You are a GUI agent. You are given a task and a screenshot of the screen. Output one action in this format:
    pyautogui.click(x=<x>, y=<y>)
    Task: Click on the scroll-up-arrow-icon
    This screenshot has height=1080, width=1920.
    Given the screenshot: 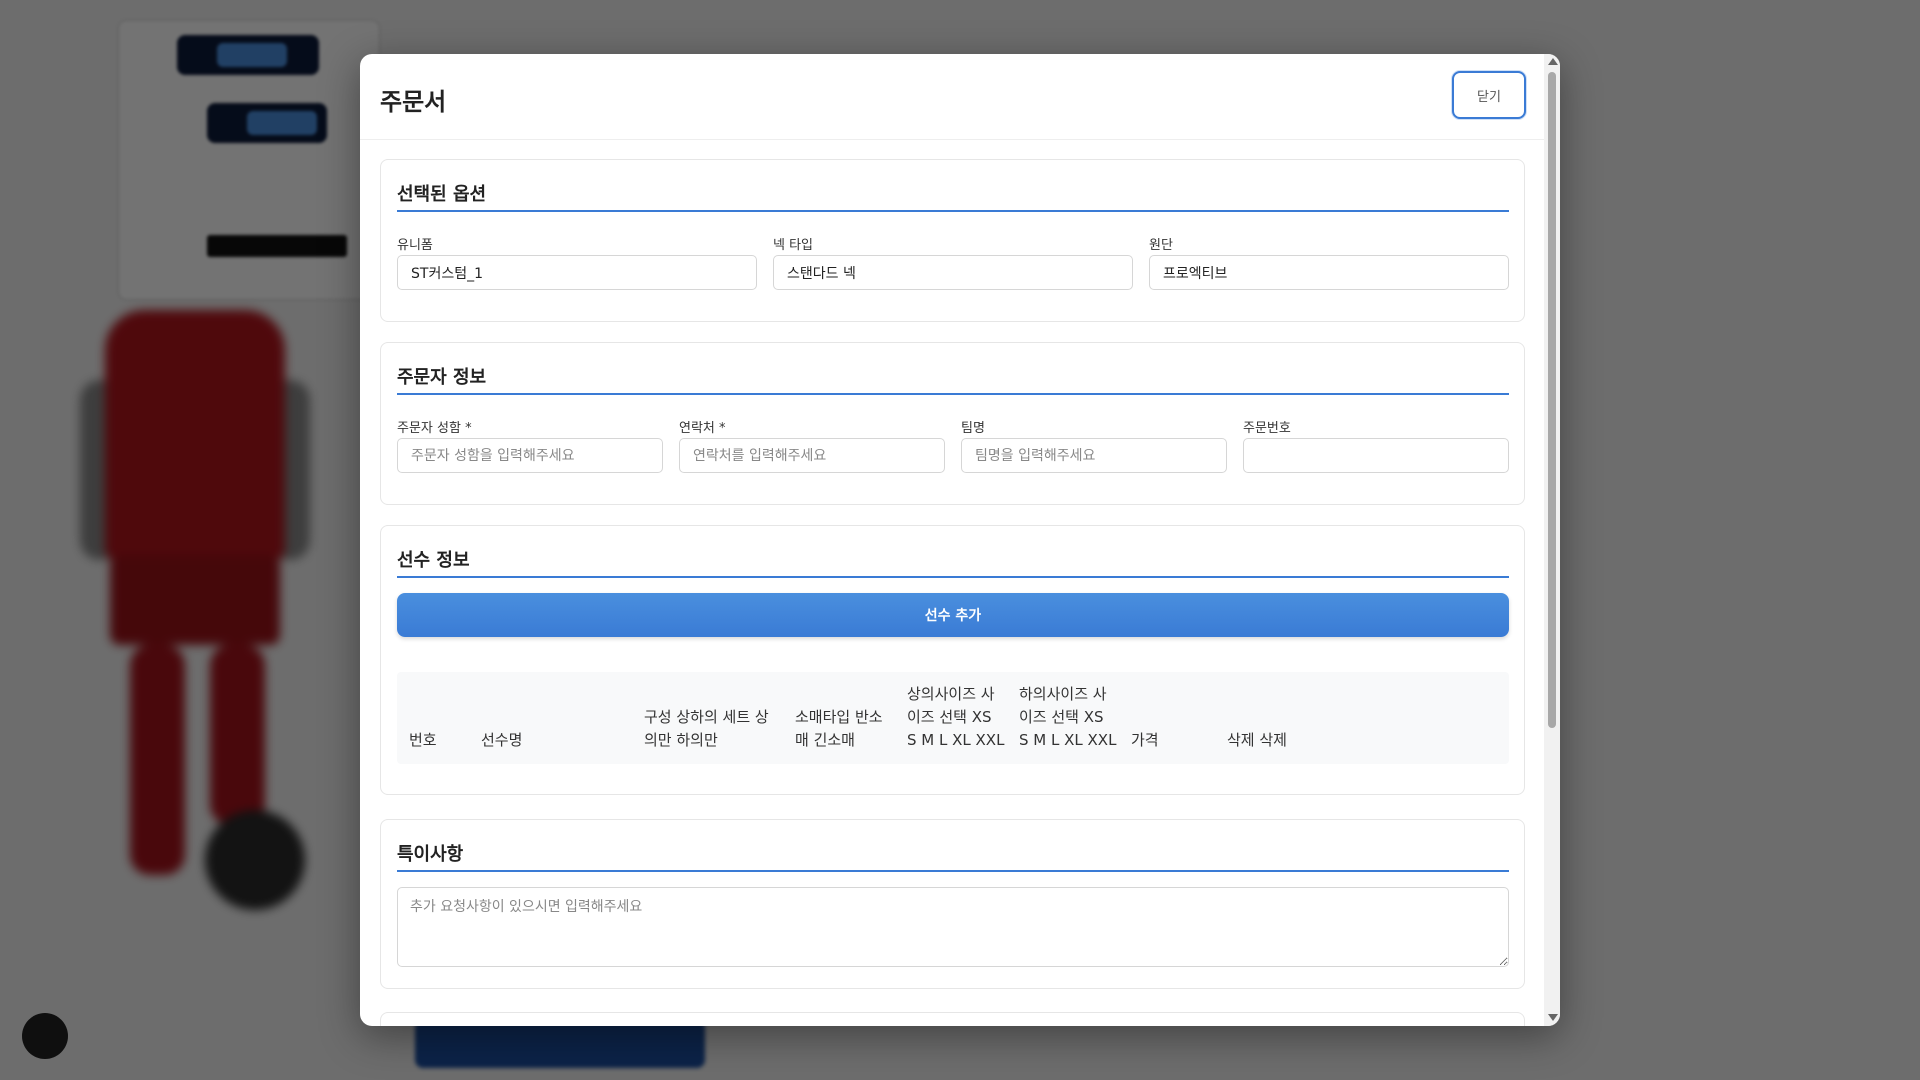 What is the action you would take?
    pyautogui.click(x=1553, y=61)
    